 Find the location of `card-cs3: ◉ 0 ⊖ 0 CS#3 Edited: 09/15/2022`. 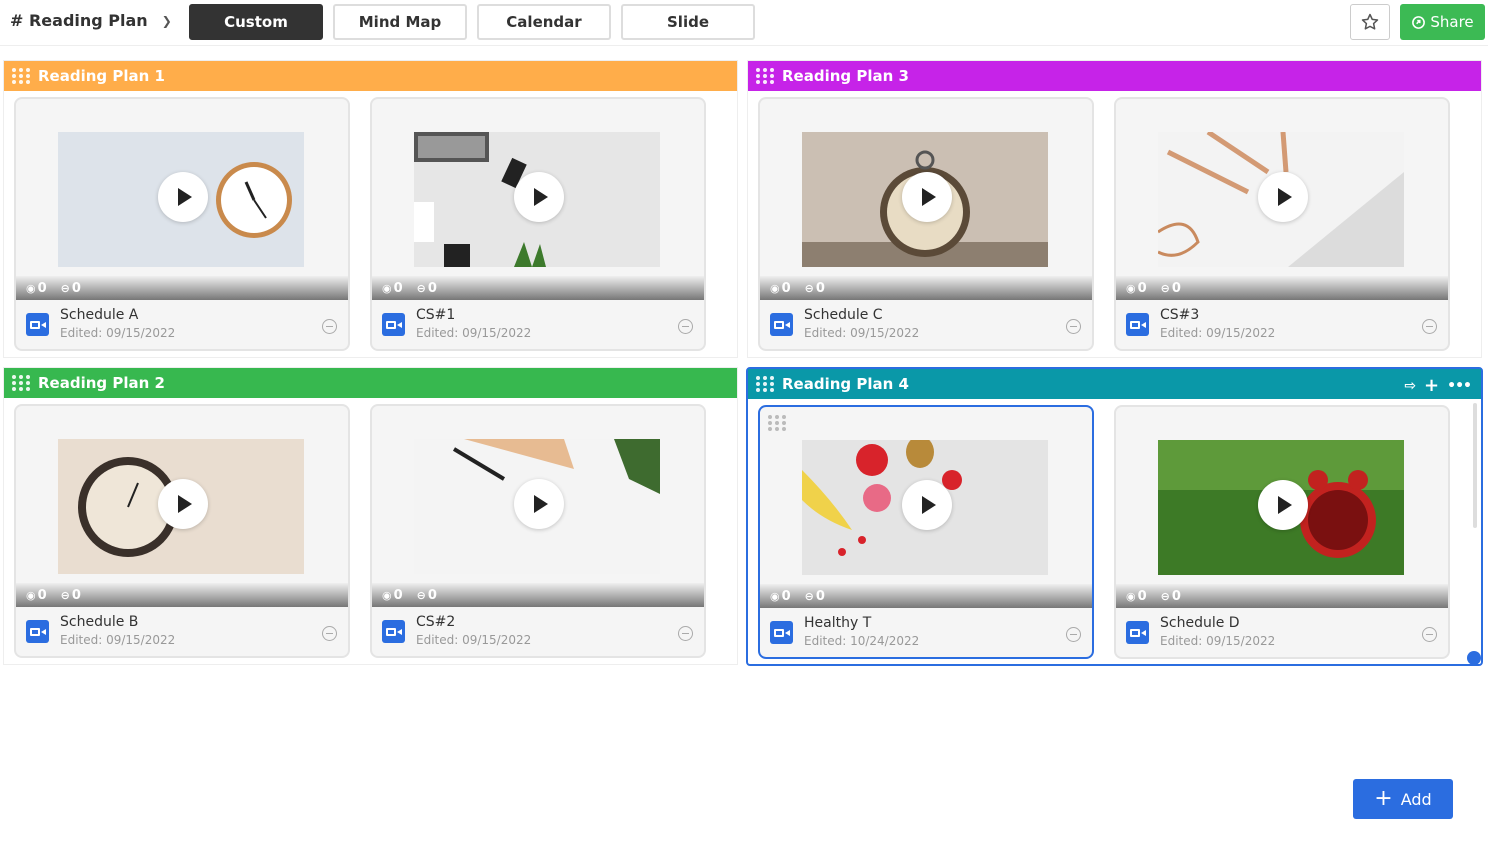

card-cs3: ◉ 0 ⊖ 0 CS#3 Edited: 09/15/2022 is located at coordinates (1282, 224).